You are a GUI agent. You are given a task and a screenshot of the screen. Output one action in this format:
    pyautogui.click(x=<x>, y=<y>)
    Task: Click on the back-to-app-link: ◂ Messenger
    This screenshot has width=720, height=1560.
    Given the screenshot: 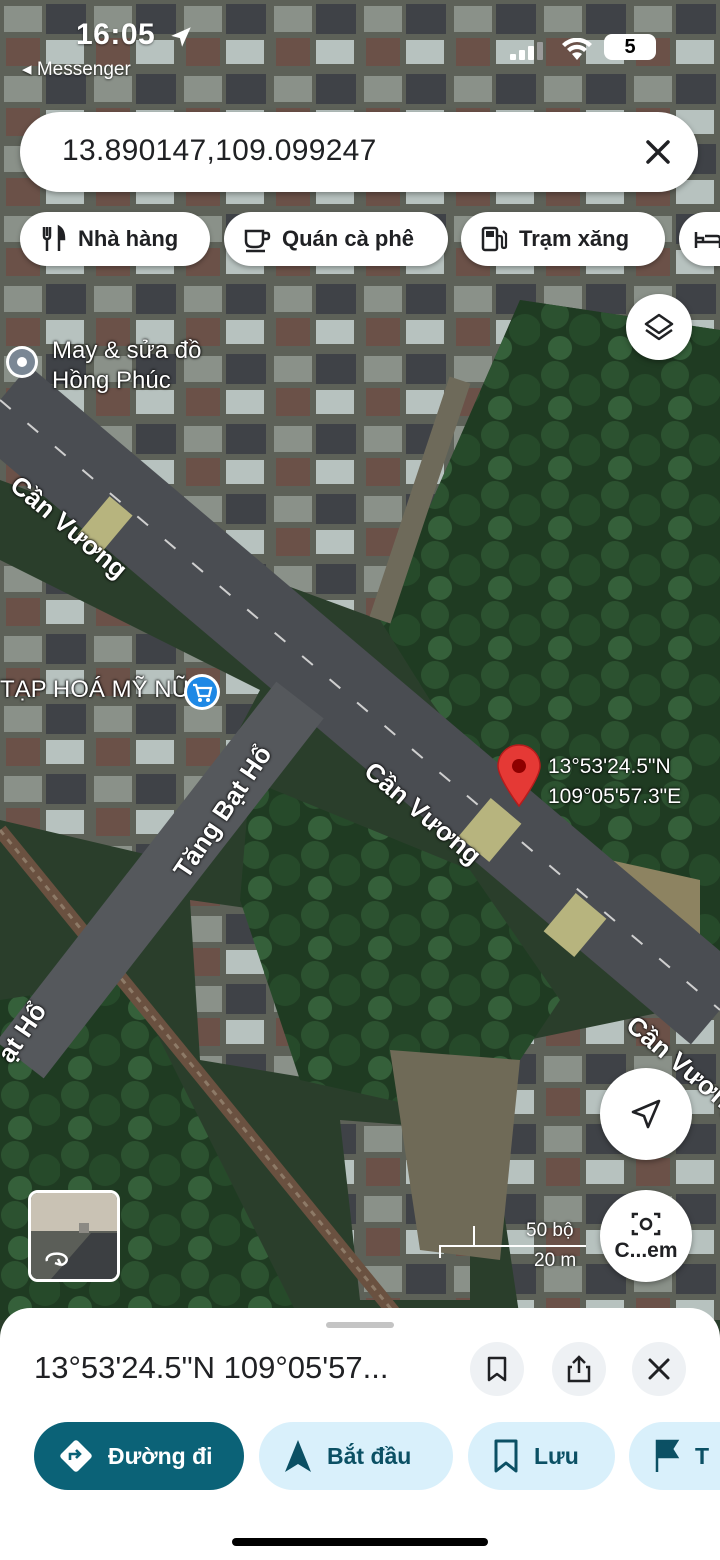 What is the action you would take?
    pyautogui.click(x=76, y=69)
    